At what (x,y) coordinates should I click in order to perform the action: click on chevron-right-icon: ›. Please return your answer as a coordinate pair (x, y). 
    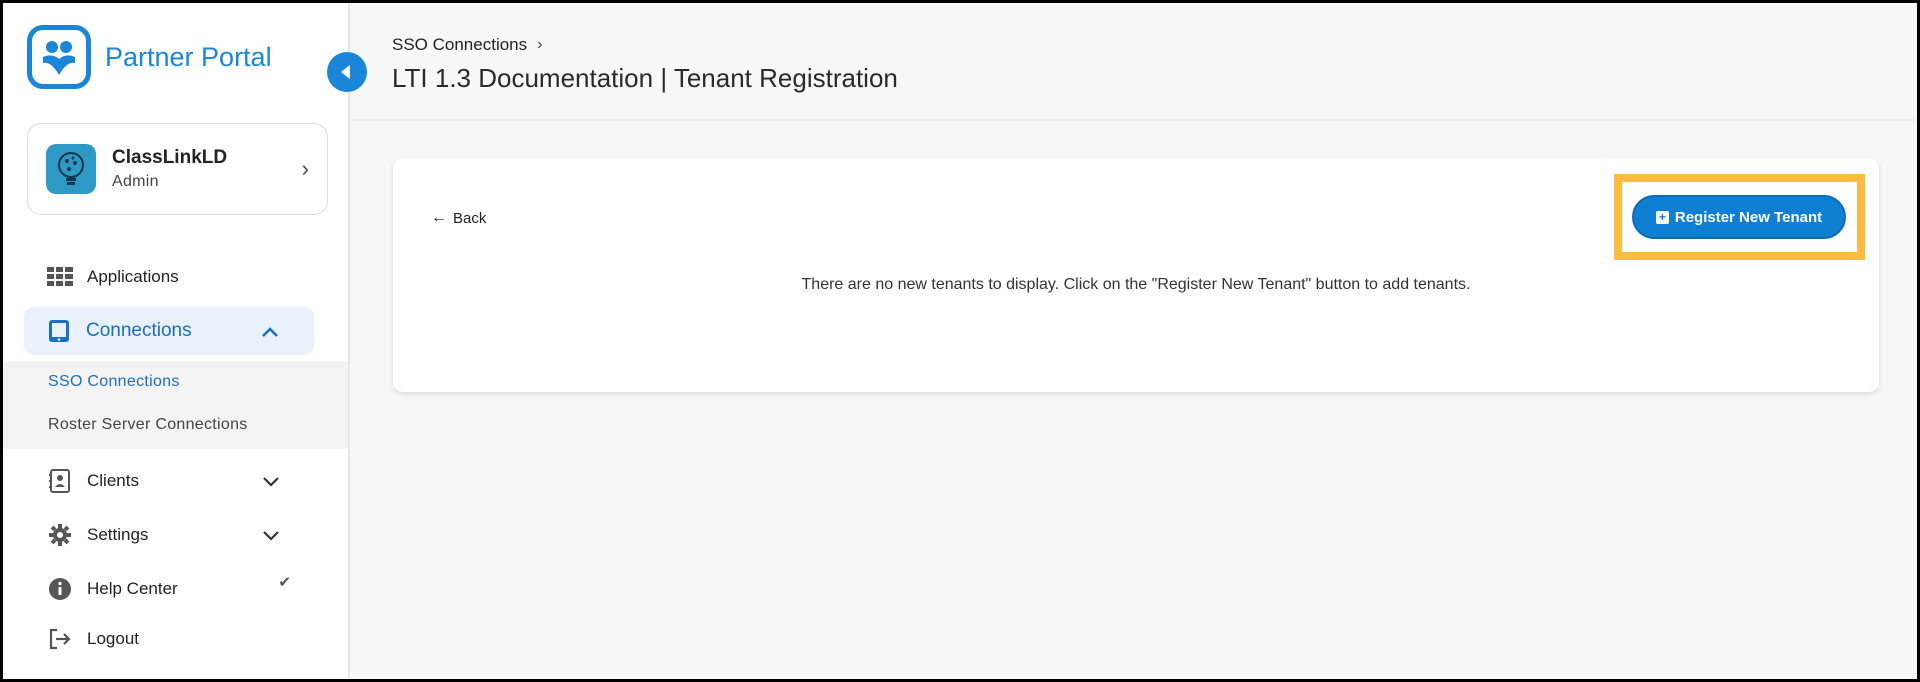
    Looking at the image, I should click on (305, 168).